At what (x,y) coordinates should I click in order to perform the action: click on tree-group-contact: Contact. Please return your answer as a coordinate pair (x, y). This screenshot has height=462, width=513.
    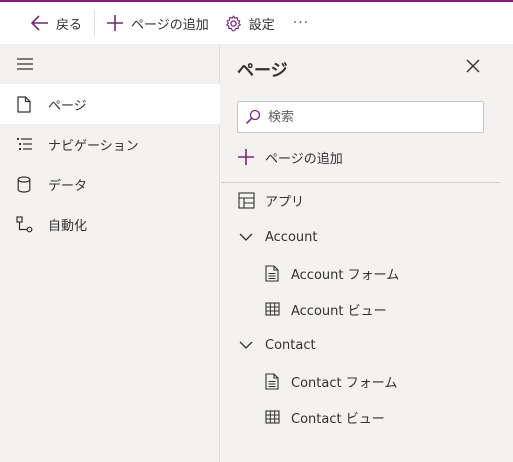
    Looking at the image, I should click on (276, 345).